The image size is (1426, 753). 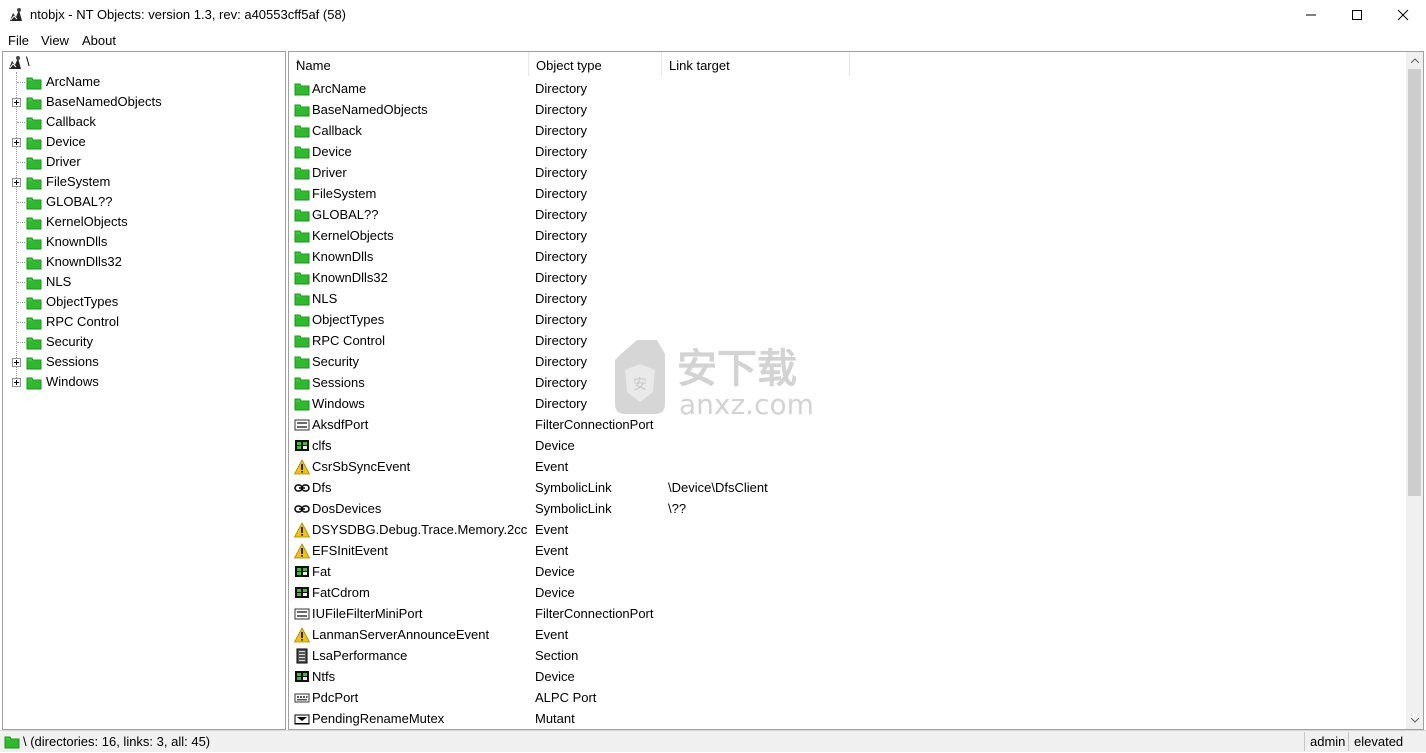 I want to click on list-row: Device Directory, so click(x=847, y=151).